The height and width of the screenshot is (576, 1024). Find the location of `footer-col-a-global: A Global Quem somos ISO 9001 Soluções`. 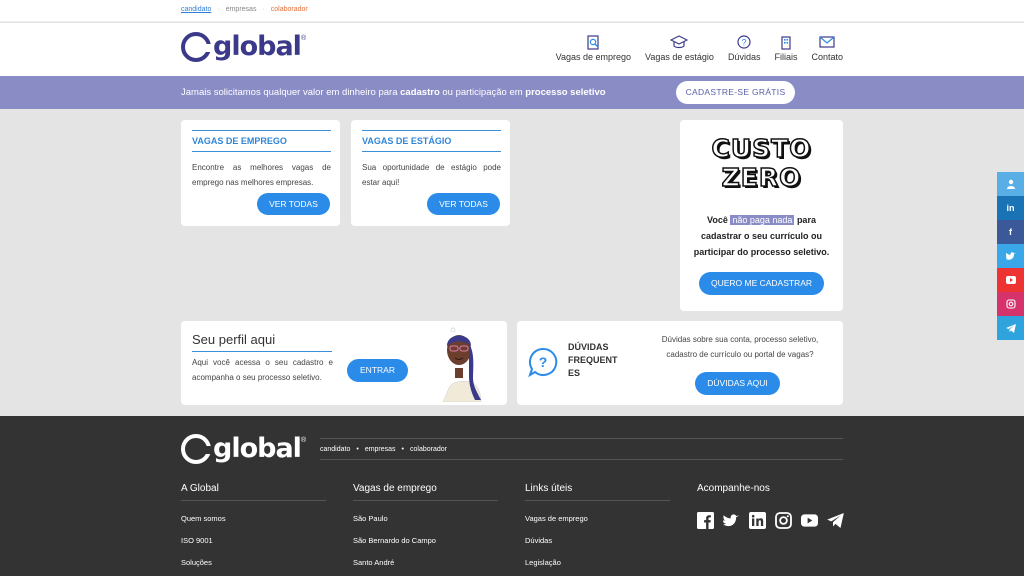

footer-col-a-global: A Global Quem somos ISO 9001 Soluções is located at coordinates (253, 525).